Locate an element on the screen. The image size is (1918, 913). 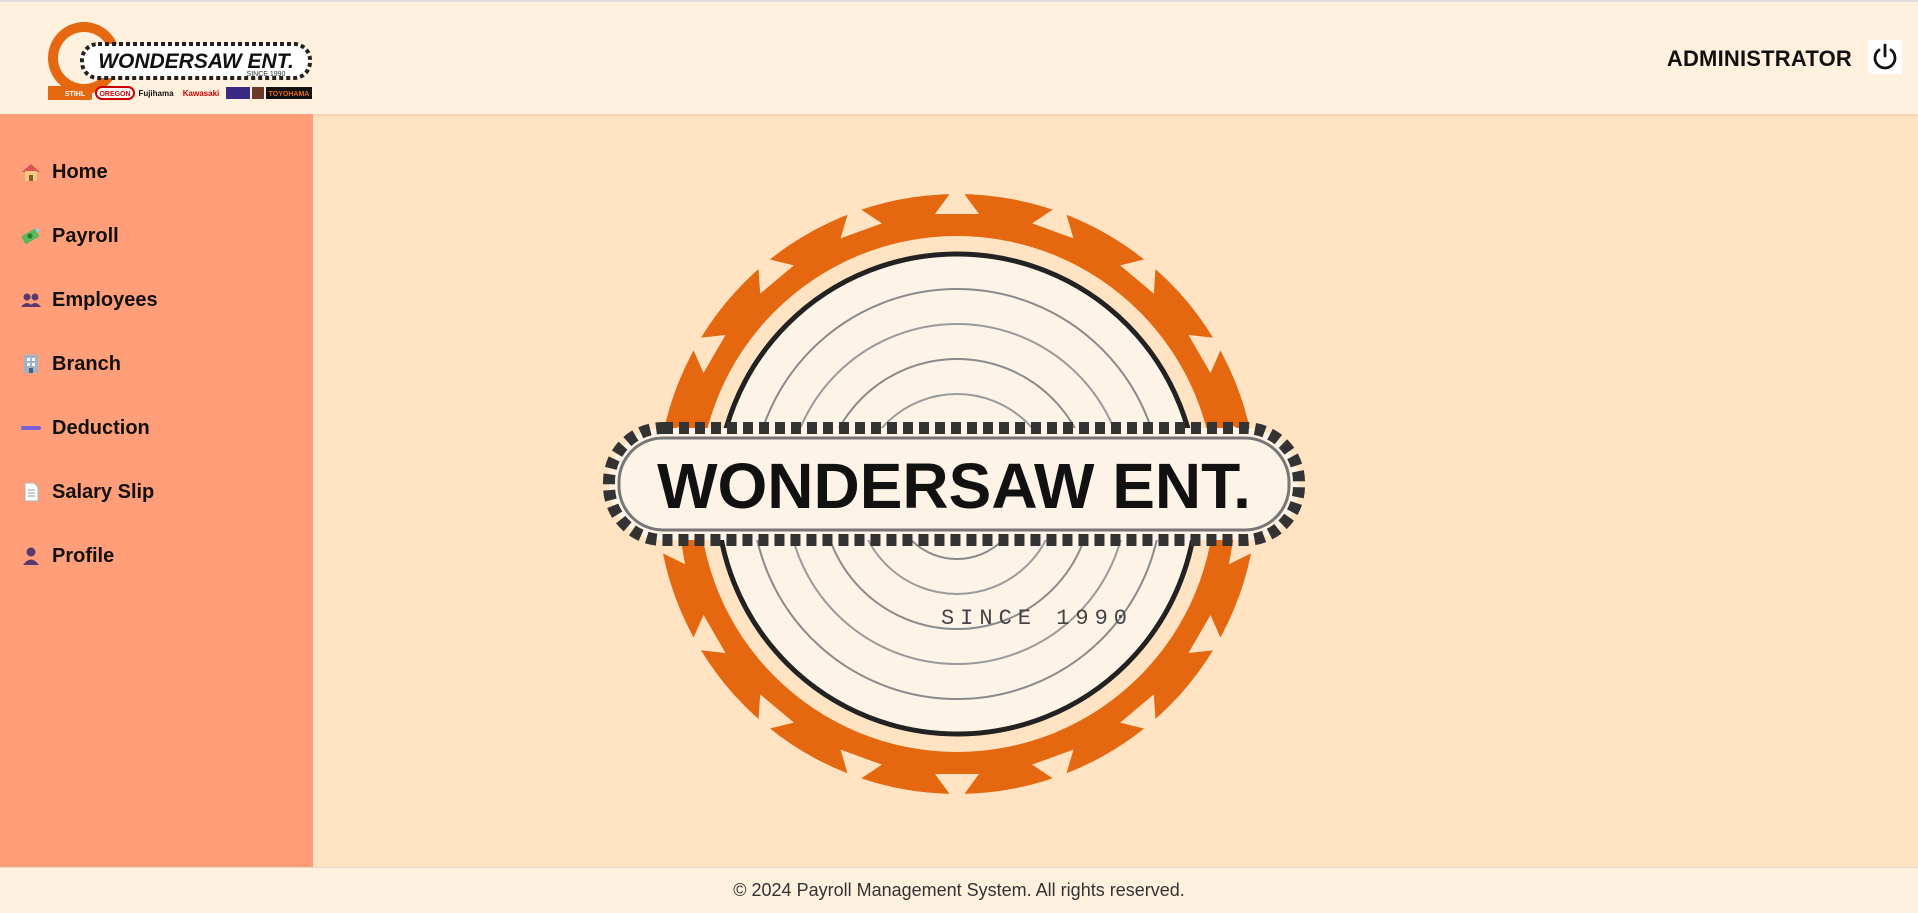
people-icon is located at coordinates (31, 300).